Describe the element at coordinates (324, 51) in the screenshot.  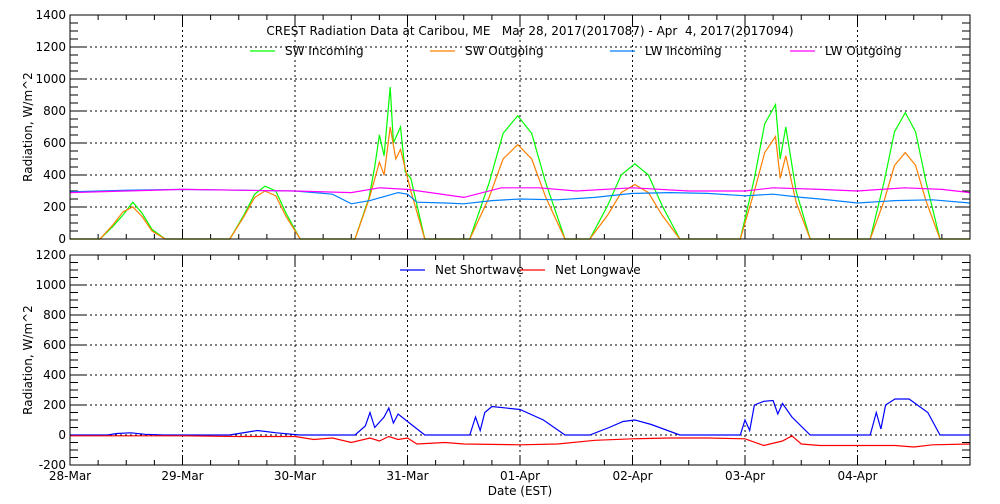
I see `legend-label-sw_in: SW Incoming` at that location.